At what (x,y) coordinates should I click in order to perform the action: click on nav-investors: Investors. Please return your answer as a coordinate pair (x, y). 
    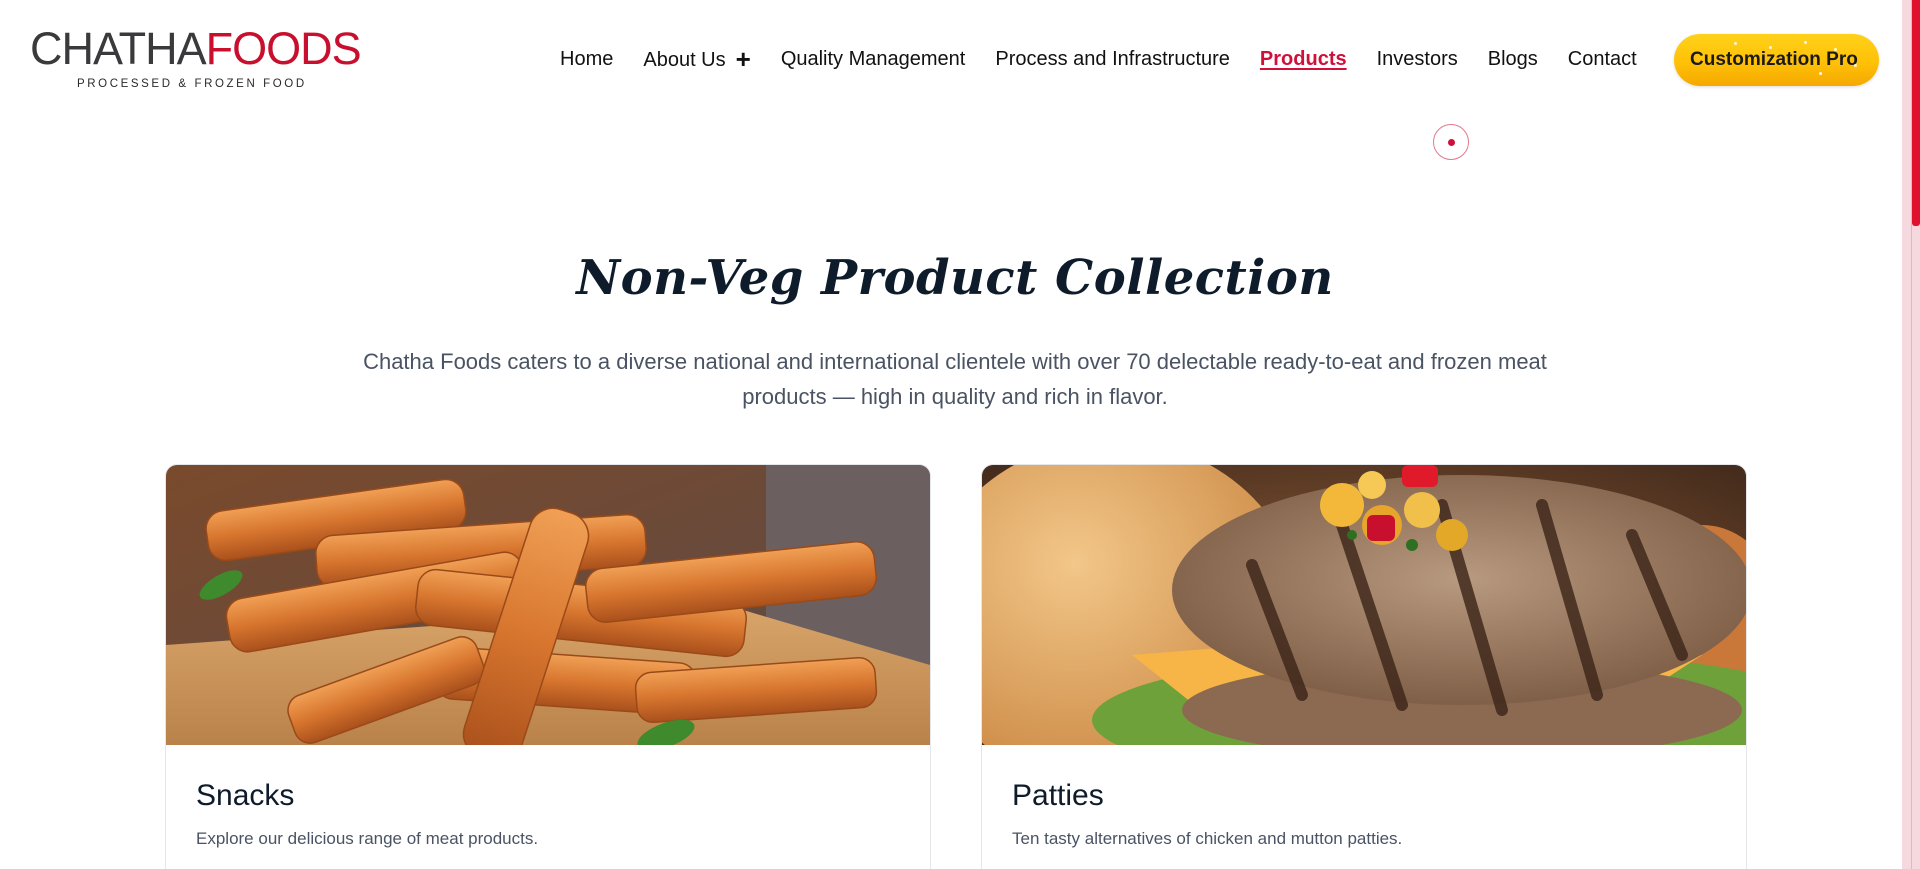
    Looking at the image, I should click on (1417, 59).